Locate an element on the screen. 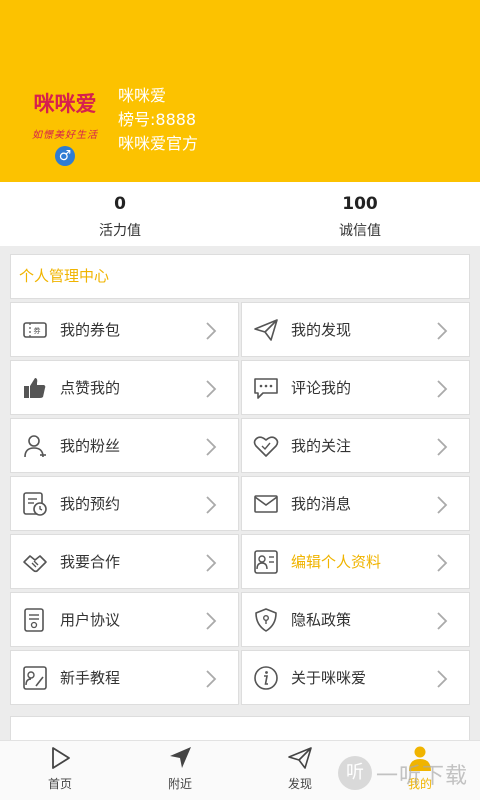 This screenshot has width=480, height=800. next-section-card is located at coordinates (240, 728).